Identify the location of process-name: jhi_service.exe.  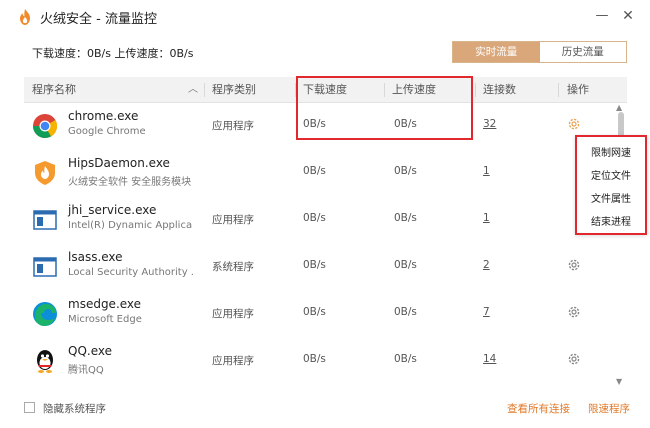
(112, 210).